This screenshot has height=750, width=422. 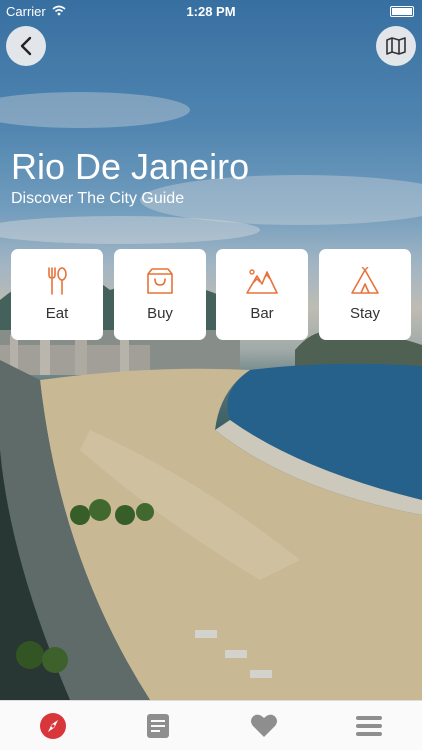 I want to click on mountains-icon, so click(x=262, y=281).